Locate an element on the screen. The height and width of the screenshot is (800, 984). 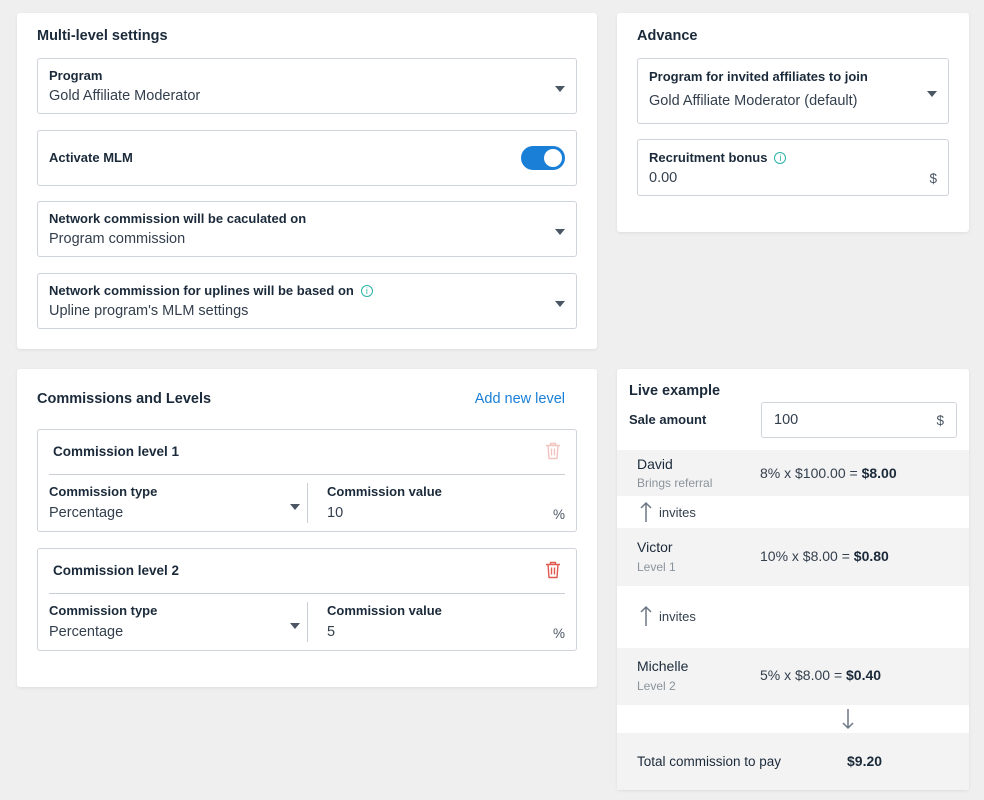
commission-formula: 8% x $100.00 = $8.00 is located at coordinates (828, 473).